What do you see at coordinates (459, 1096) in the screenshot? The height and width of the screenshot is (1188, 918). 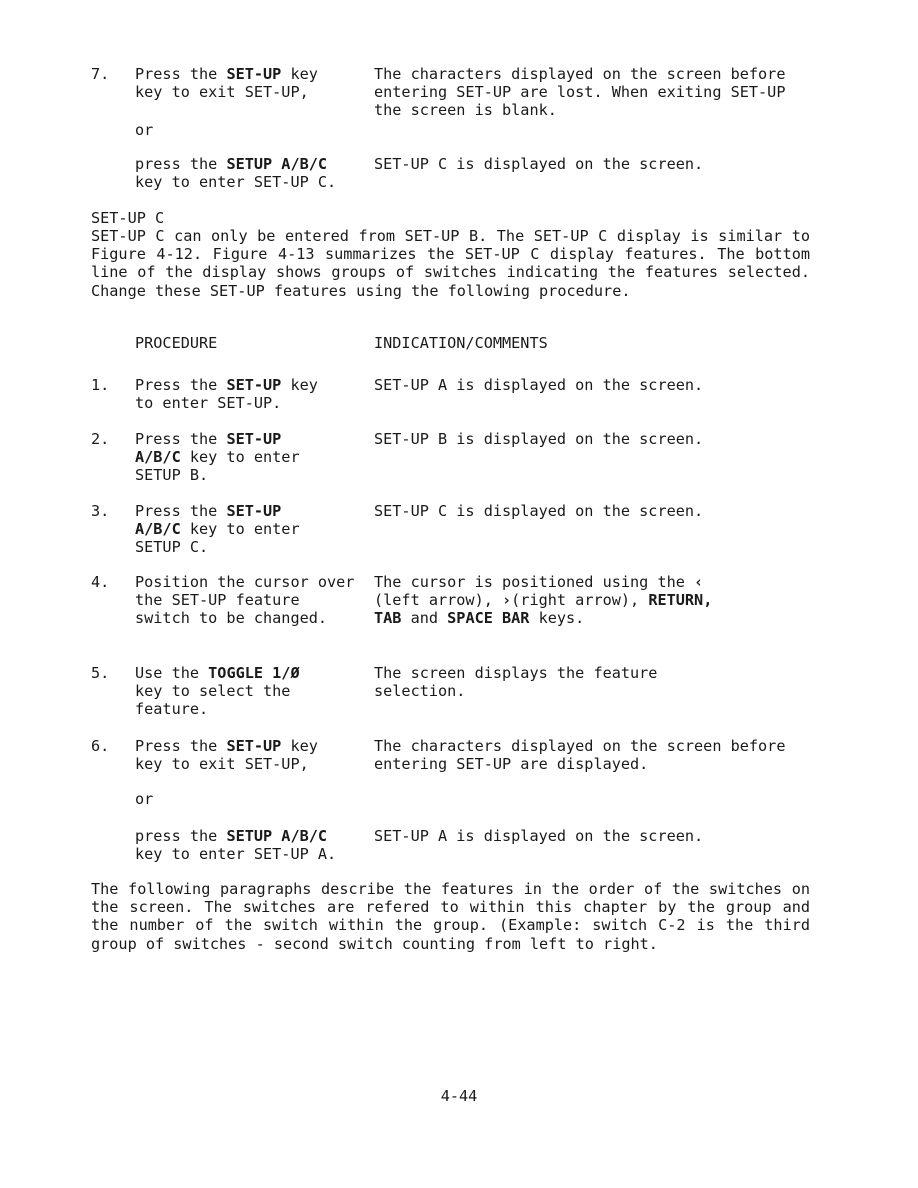 I see `page-number: 4-44` at bounding box center [459, 1096].